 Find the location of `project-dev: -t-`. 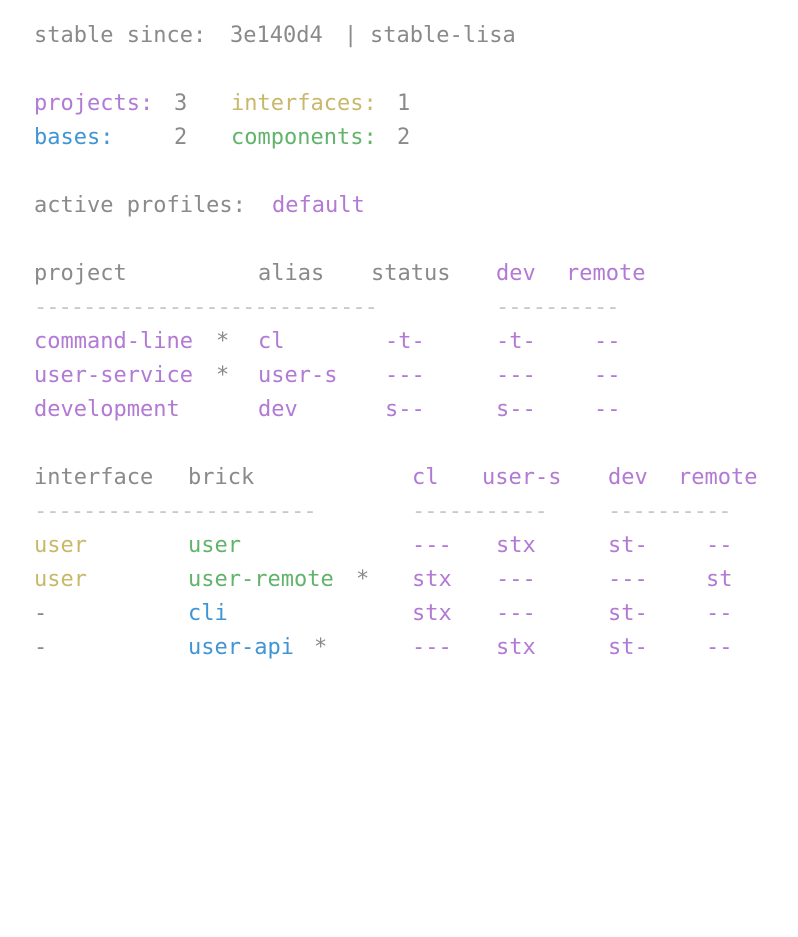

project-dev: -t- is located at coordinates (516, 341).